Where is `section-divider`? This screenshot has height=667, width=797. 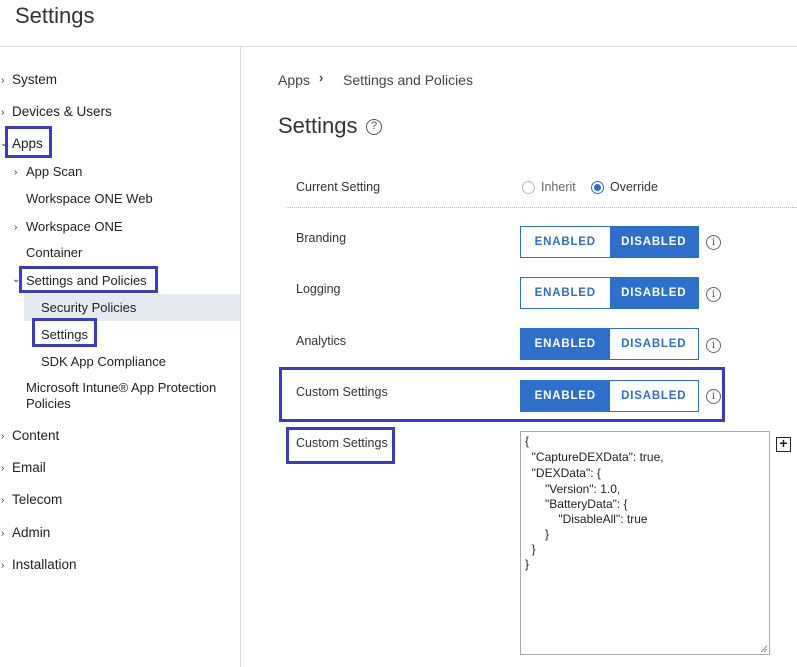
section-divider is located at coordinates (541, 207).